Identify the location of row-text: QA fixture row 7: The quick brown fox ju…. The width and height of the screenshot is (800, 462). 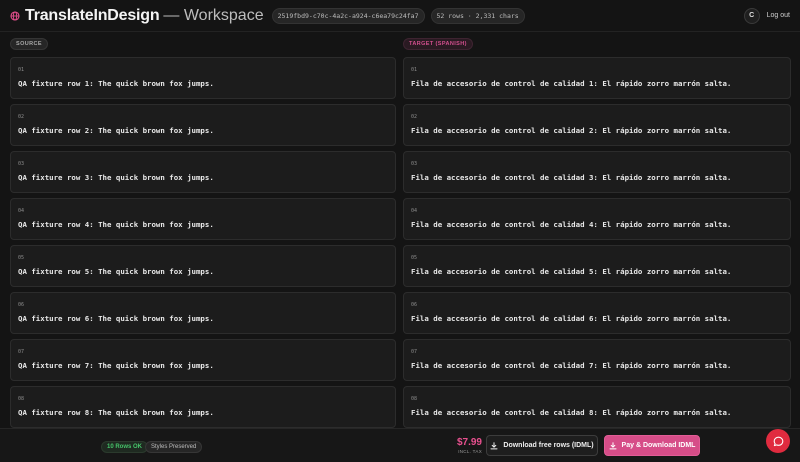
(116, 365).